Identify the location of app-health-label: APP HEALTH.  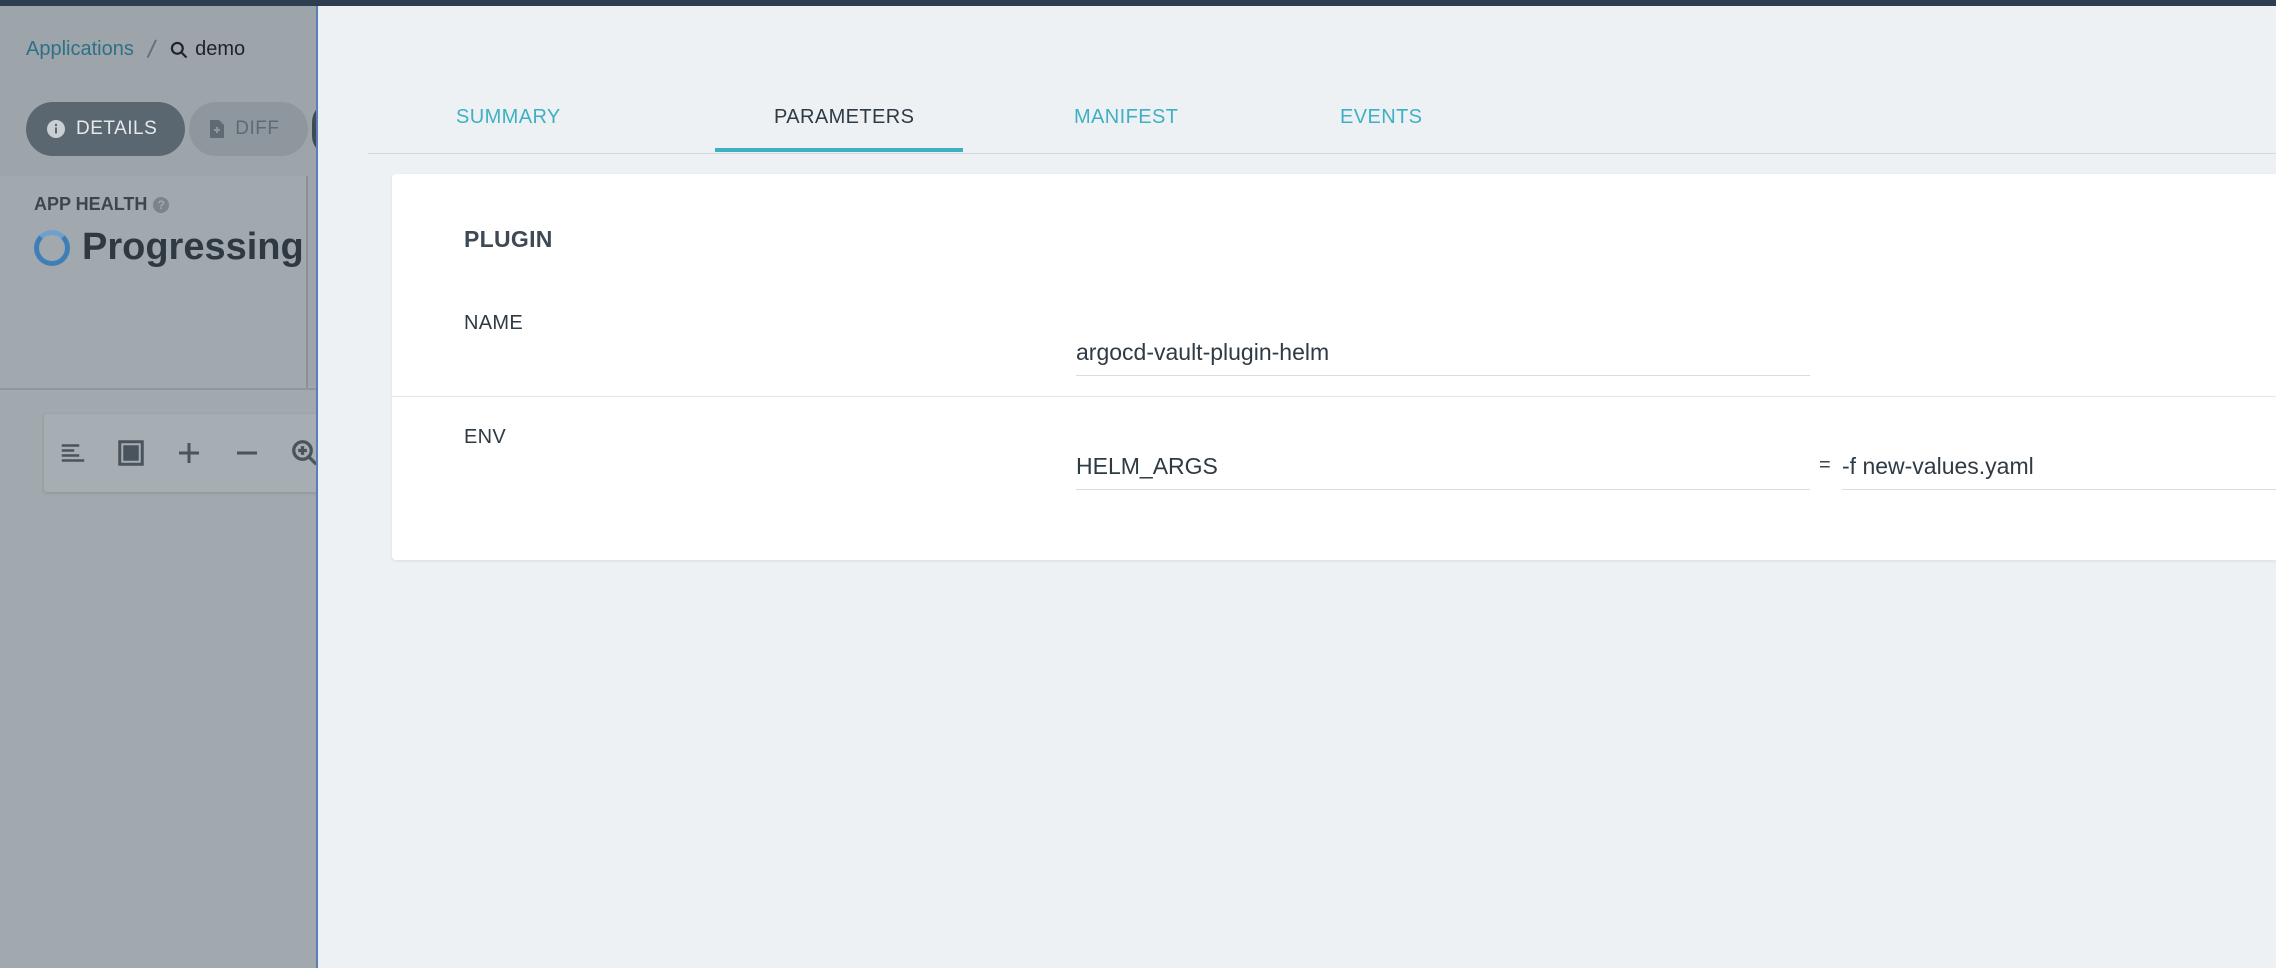
(91, 204).